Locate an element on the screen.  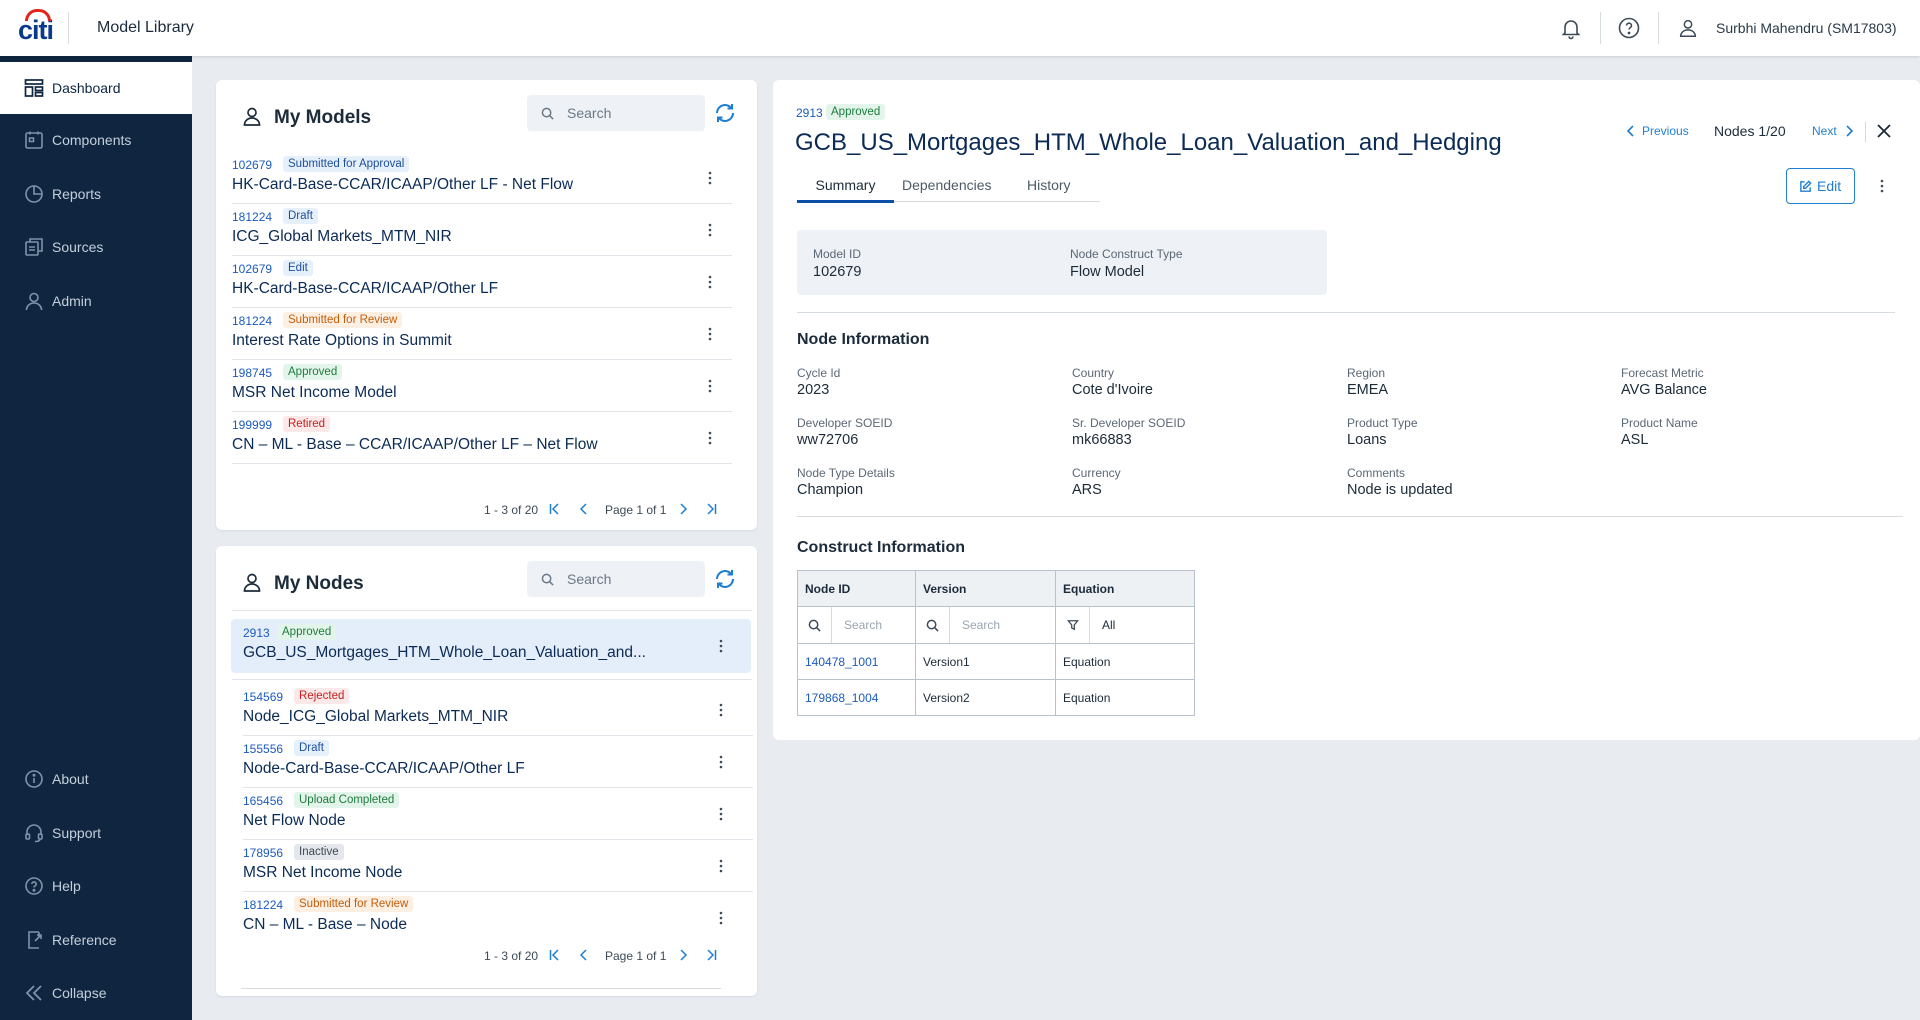
list-item: 198745 Approved MSR Net Income Model is located at coordinates (482, 386).